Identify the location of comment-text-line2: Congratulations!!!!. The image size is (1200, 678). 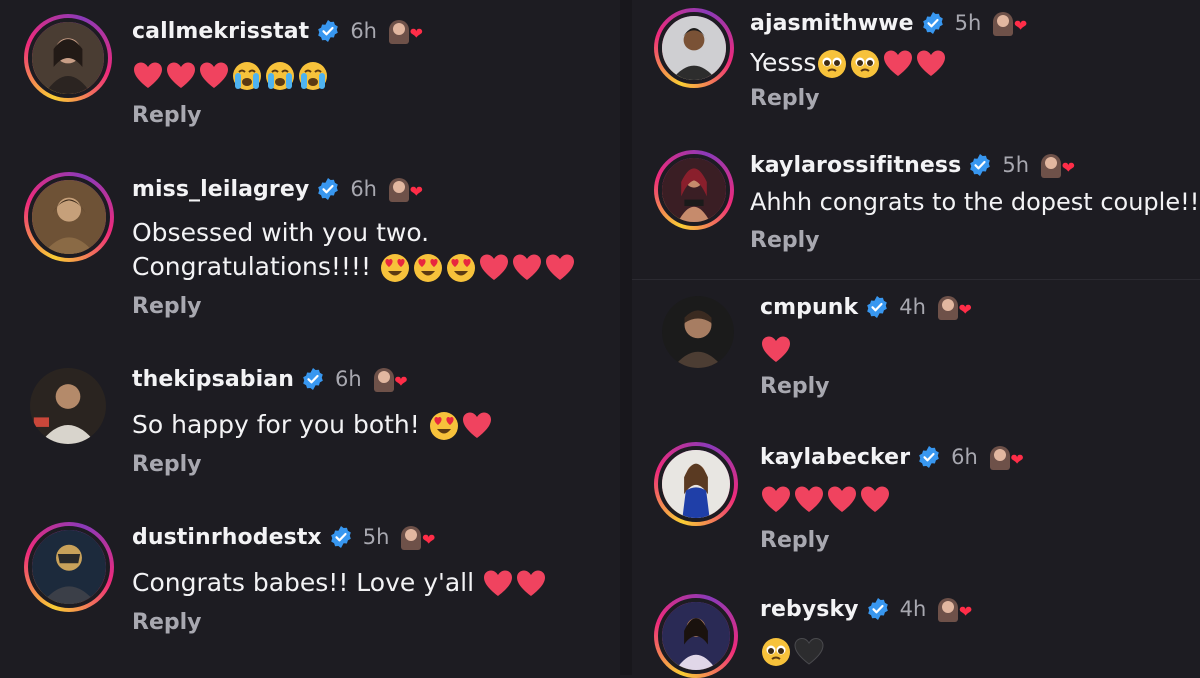
(354, 267).